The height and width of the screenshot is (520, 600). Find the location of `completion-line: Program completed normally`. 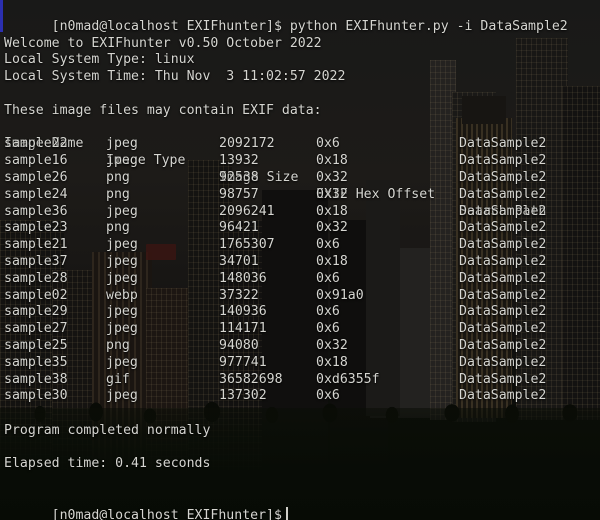

completion-line: Program completed normally is located at coordinates (107, 430).